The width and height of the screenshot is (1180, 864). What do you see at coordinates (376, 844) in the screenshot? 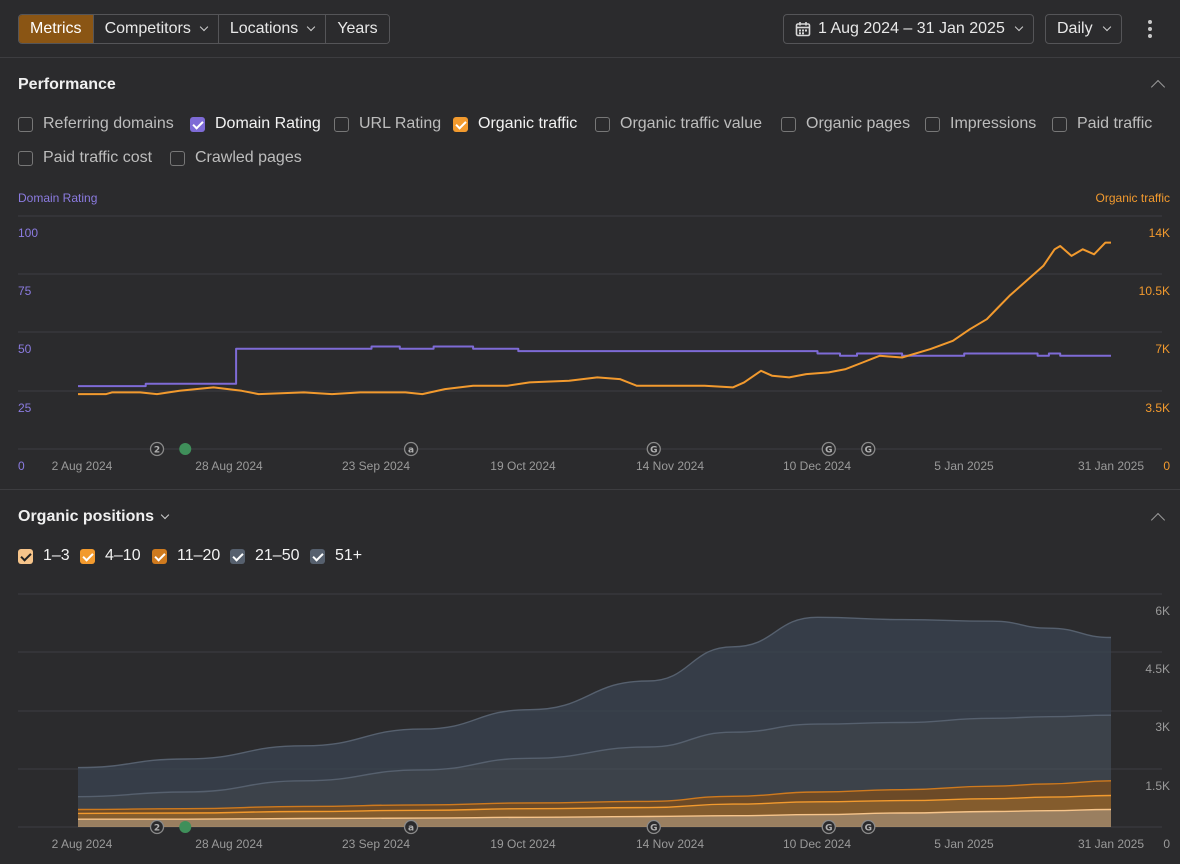
I see `x-axis-tick: 23 Sep 2024` at bounding box center [376, 844].